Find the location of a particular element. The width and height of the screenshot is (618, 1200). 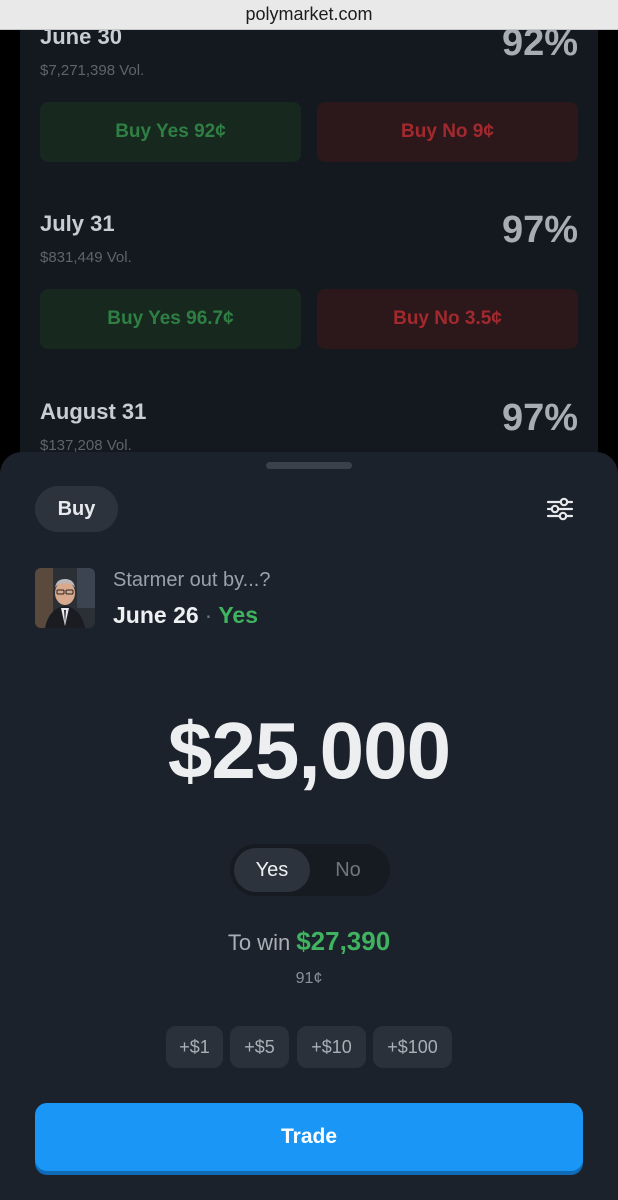

to-win-value: $27,390 is located at coordinates (343, 941).